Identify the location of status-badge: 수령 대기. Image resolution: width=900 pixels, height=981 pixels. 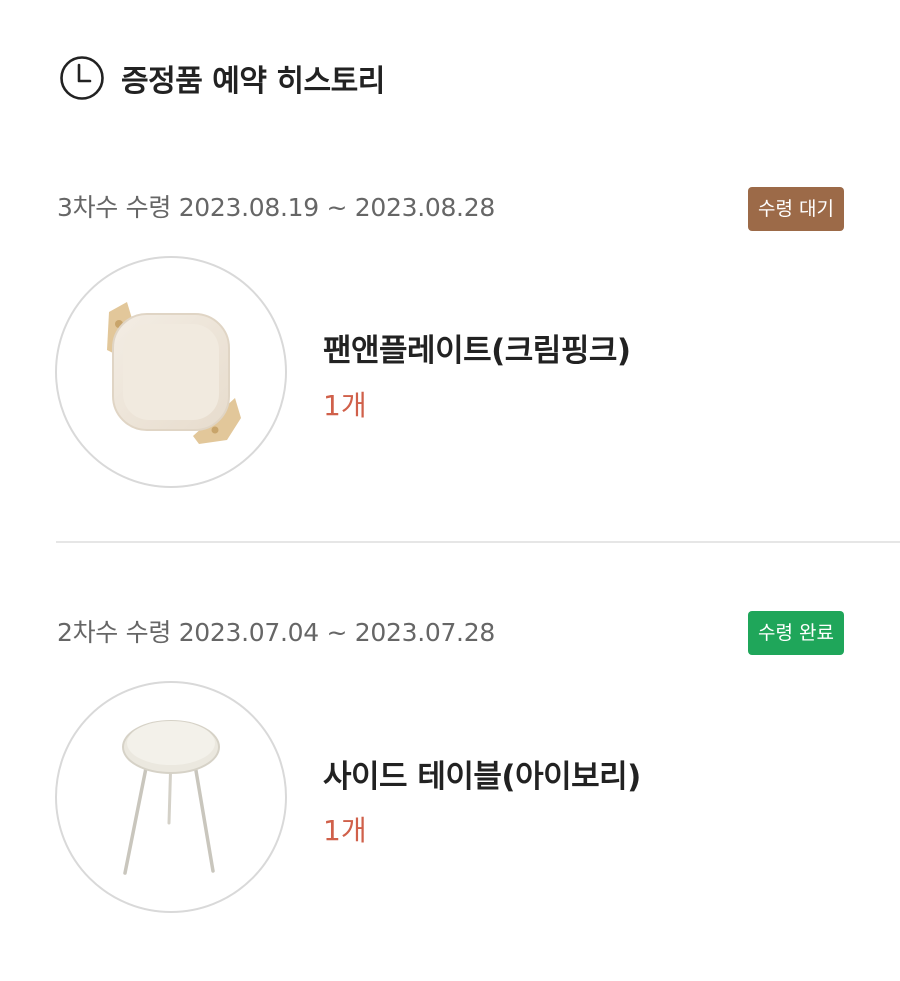
(796, 209).